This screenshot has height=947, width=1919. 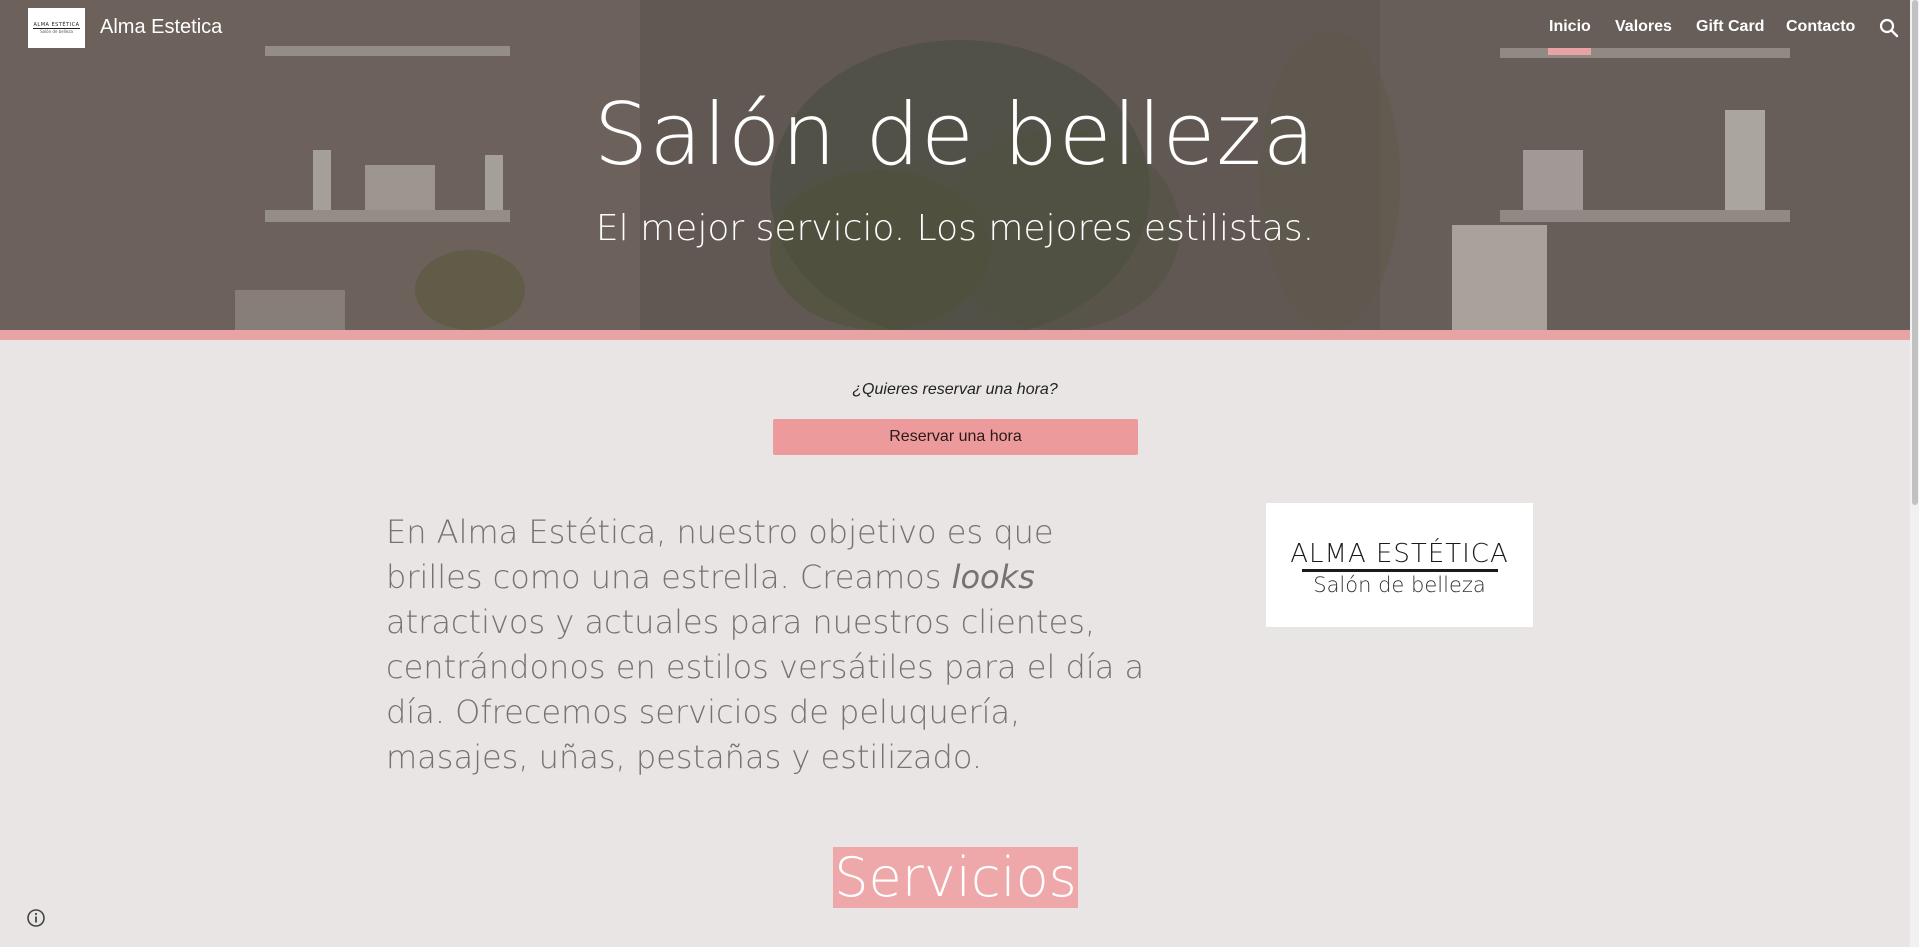 I want to click on services-heading: Servicios, so click(x=955, y=877).